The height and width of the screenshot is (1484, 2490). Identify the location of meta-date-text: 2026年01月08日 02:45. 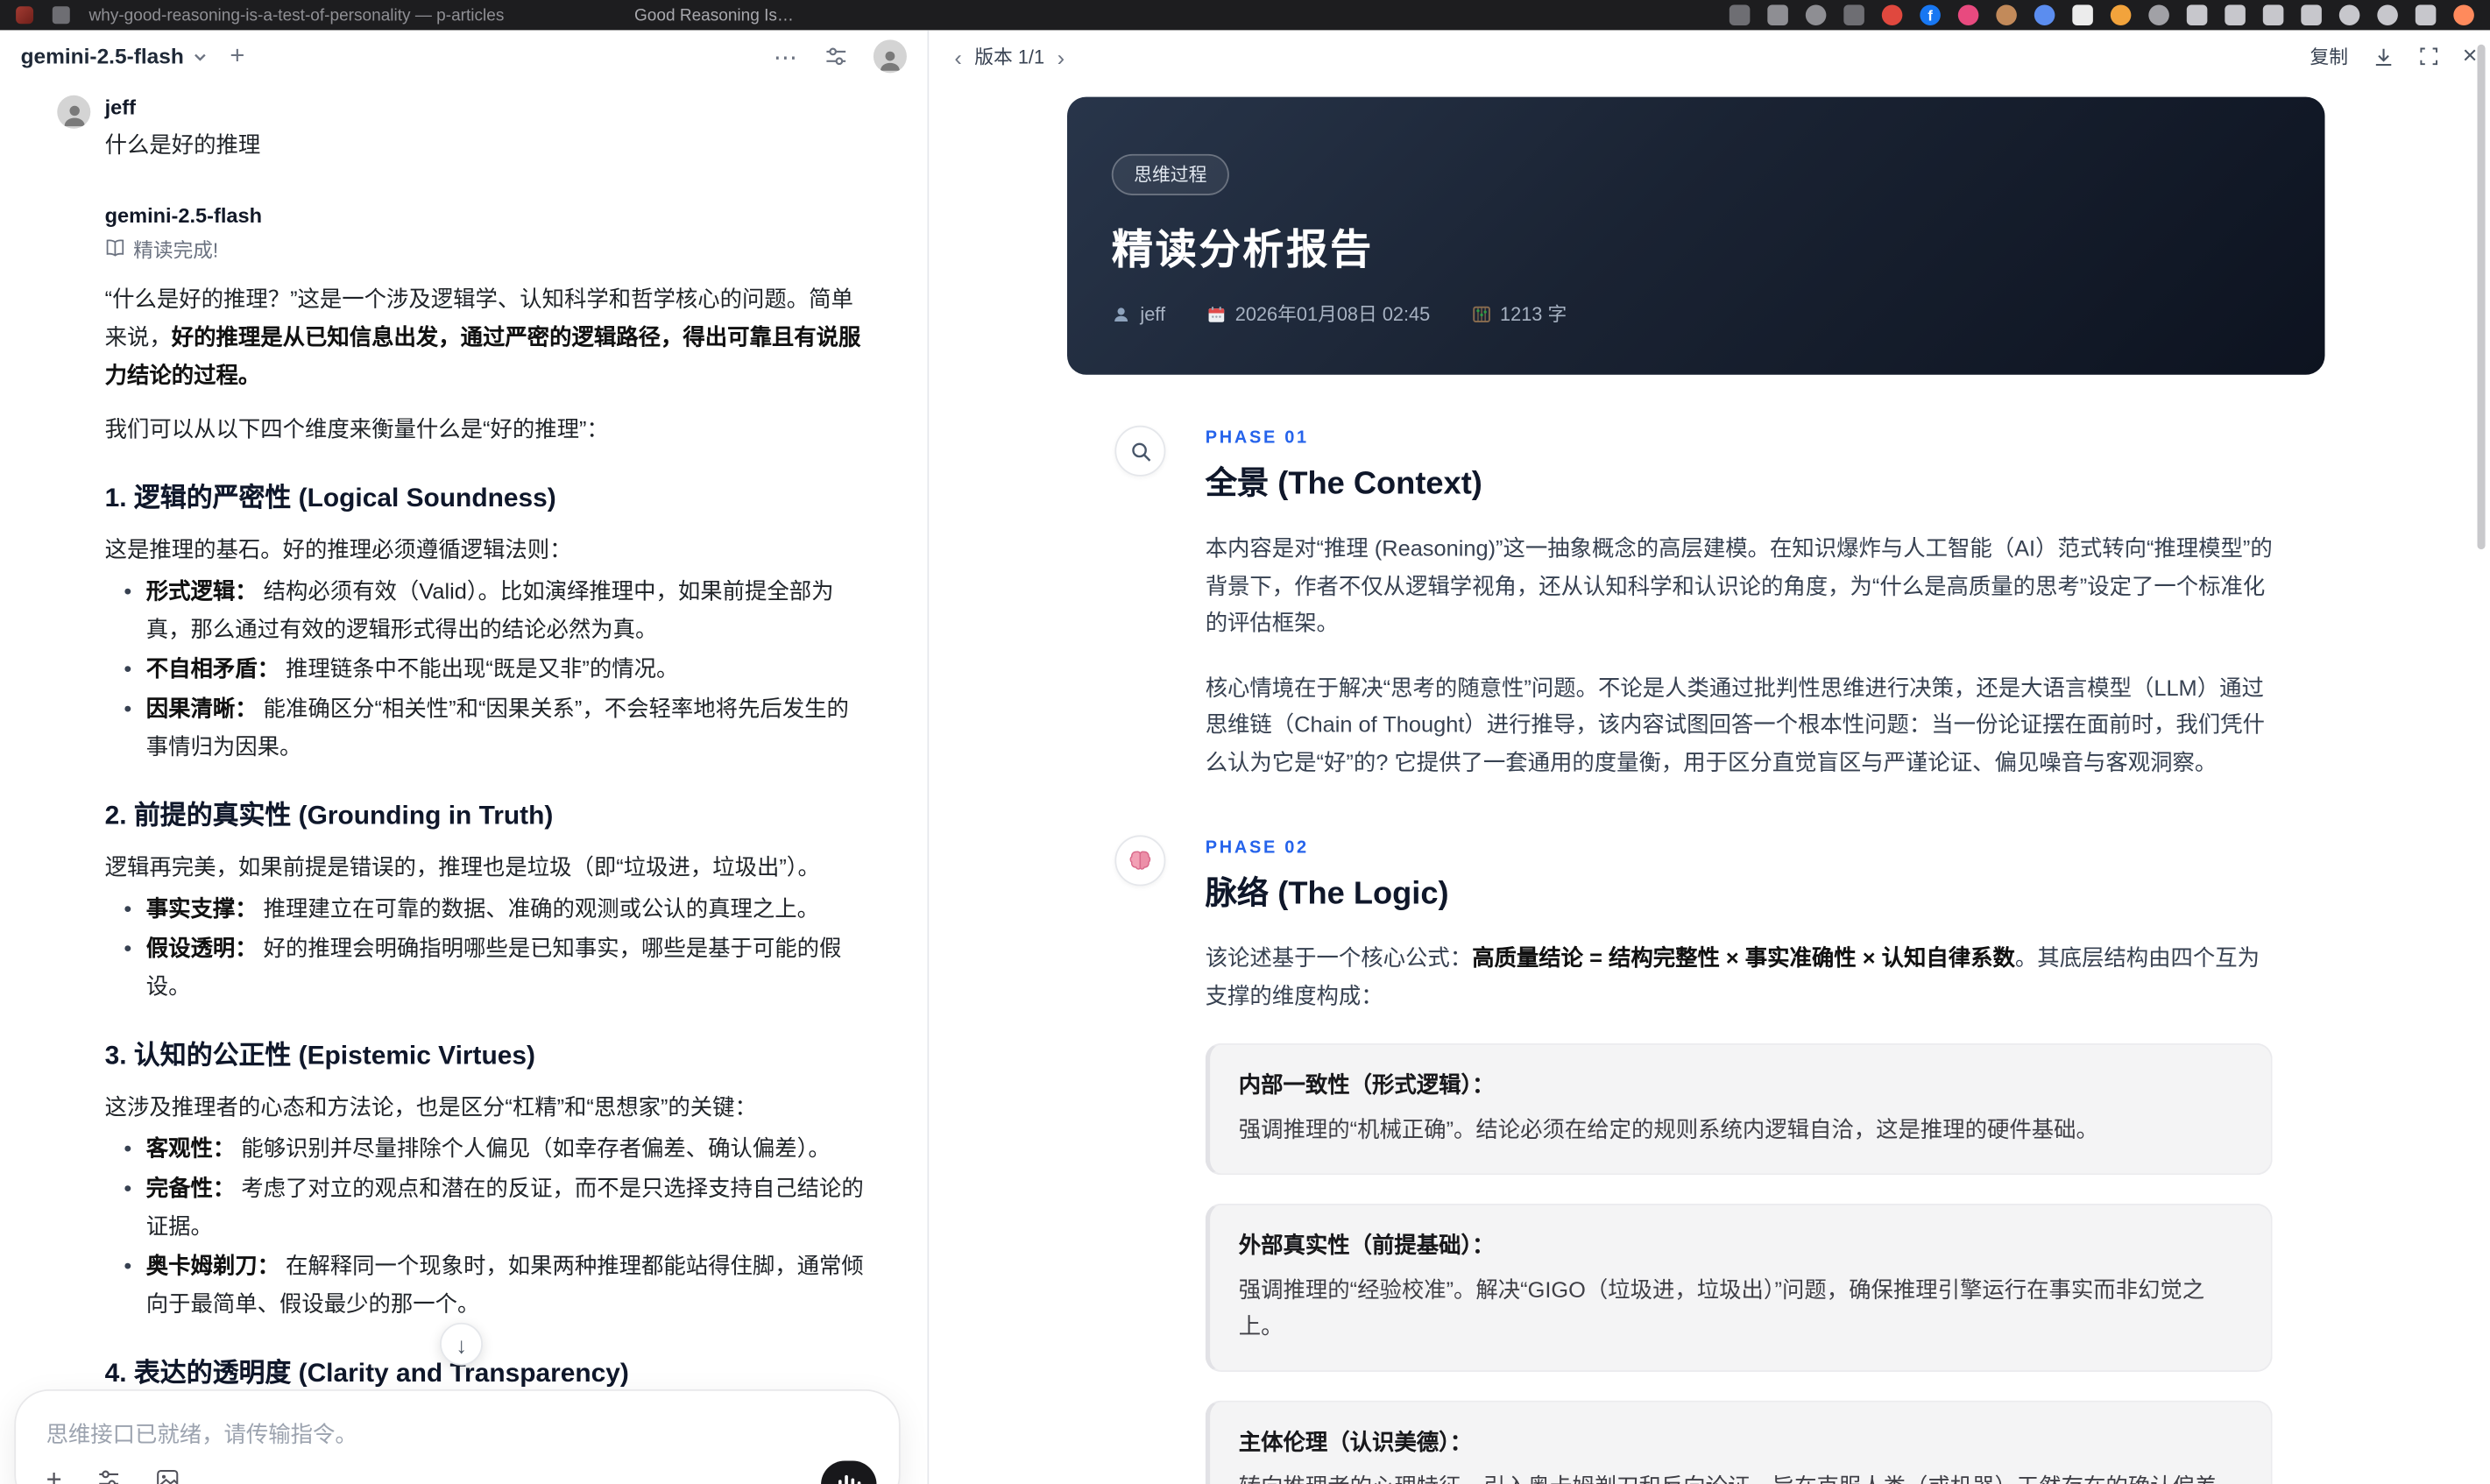
(1333, 314).